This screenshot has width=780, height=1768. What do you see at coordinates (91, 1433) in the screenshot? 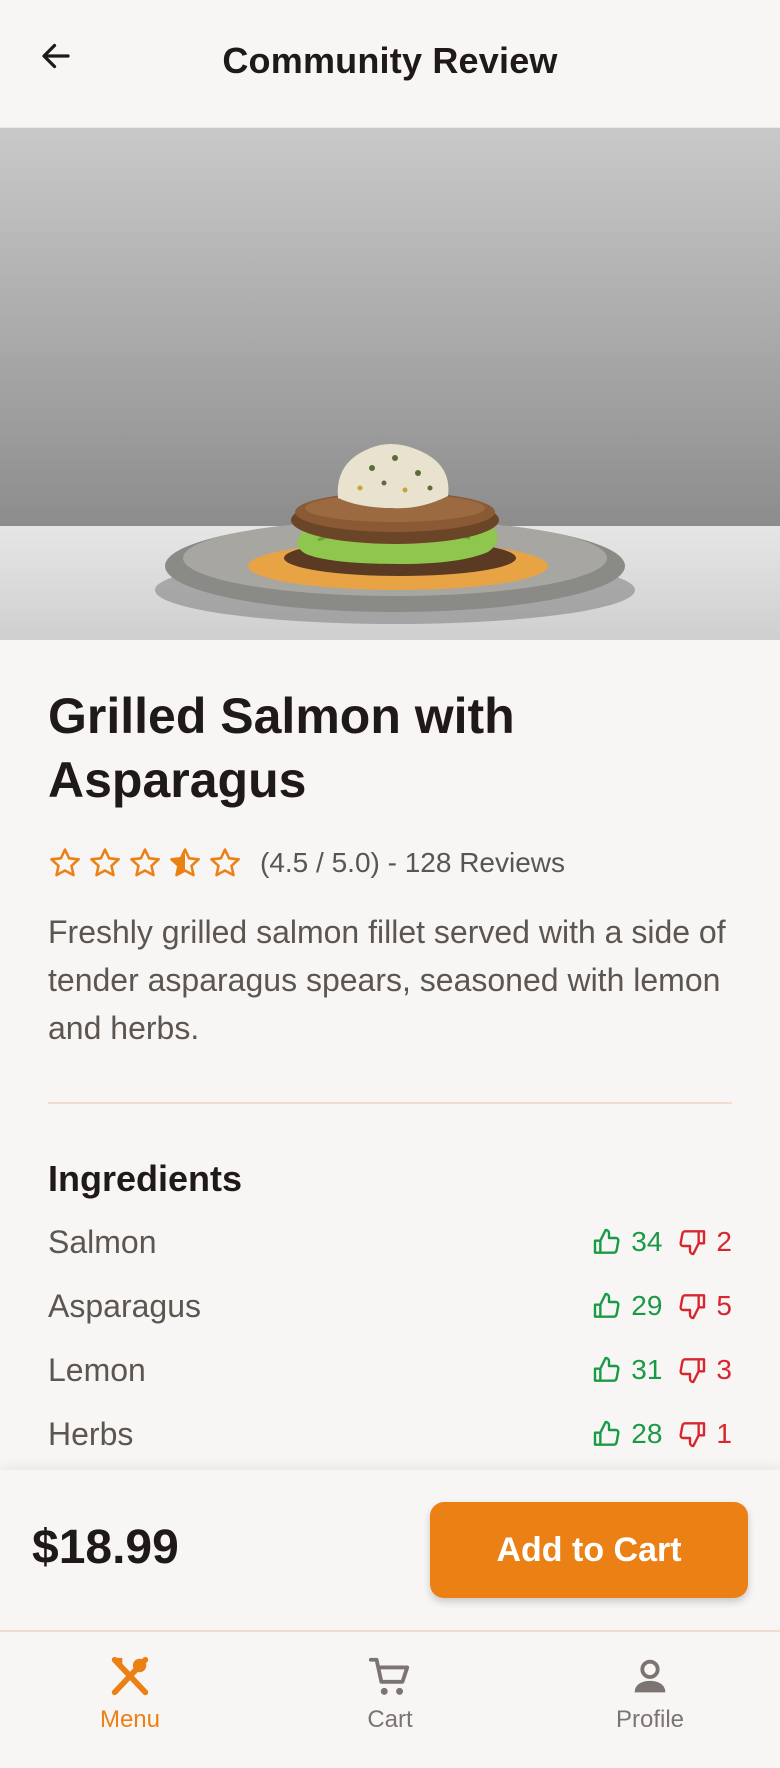
I see `ingredient-name: Herbs` at bounding box center [91, 1433].